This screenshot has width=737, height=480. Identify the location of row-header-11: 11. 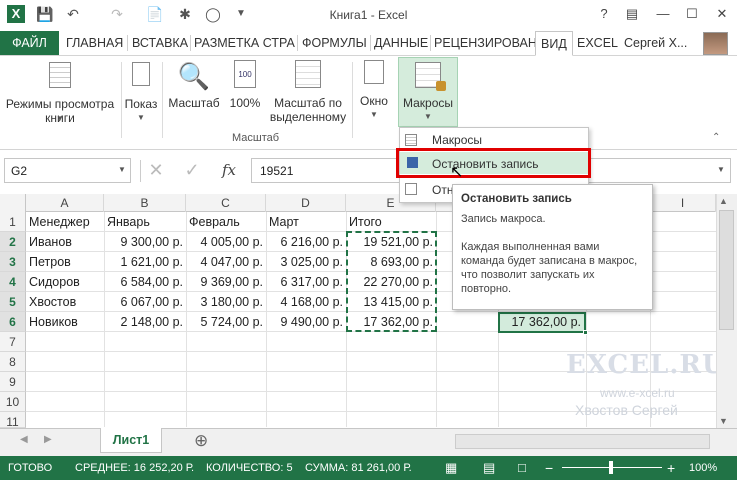
(13, 420).